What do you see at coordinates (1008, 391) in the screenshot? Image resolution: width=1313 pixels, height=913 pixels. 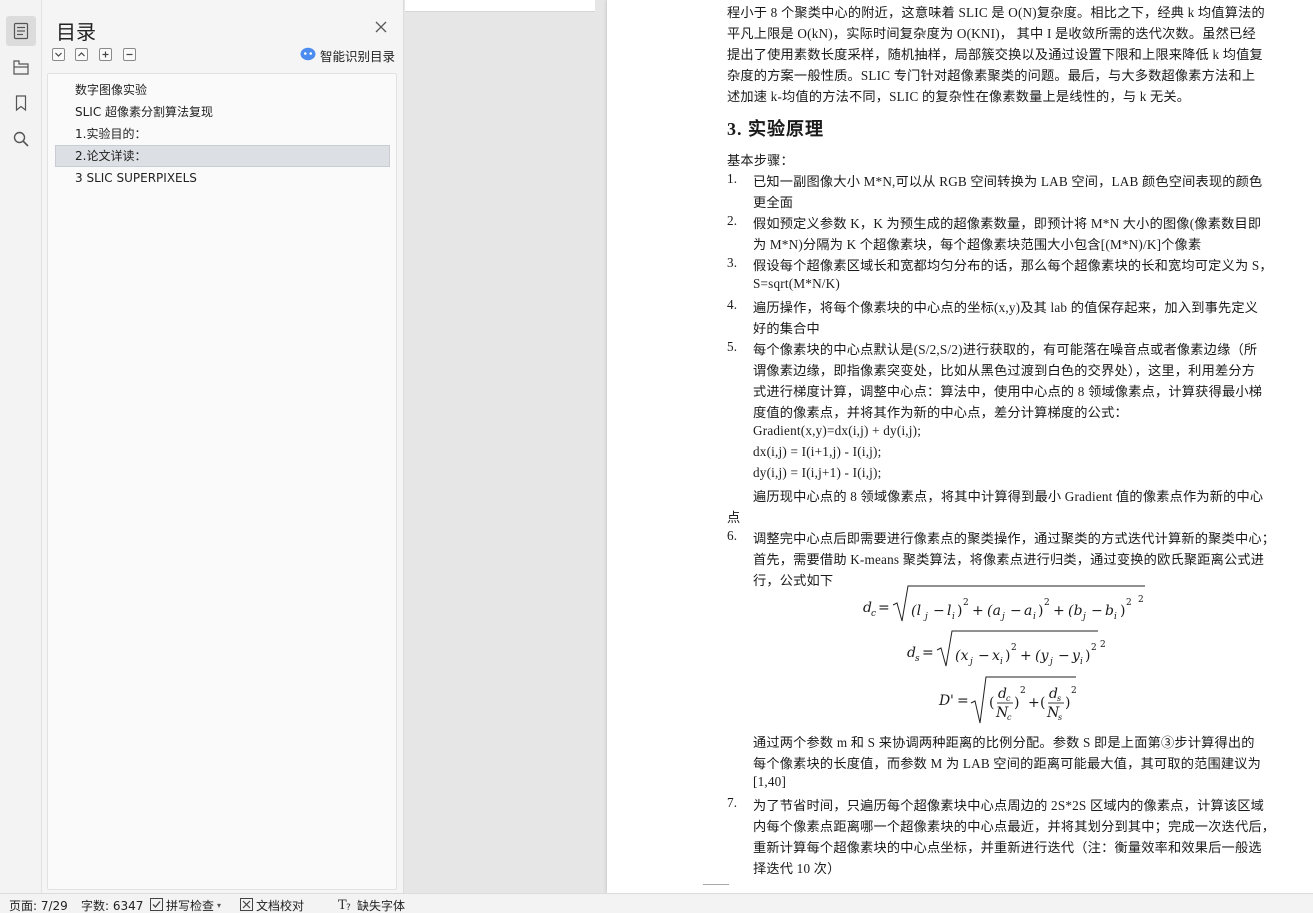 I see `step-line: 式进行梯度计算，调整中心点：算法中，使用中心点的 8 领域像素点，计算获得最小梯` at bounding box center [1008, 391].